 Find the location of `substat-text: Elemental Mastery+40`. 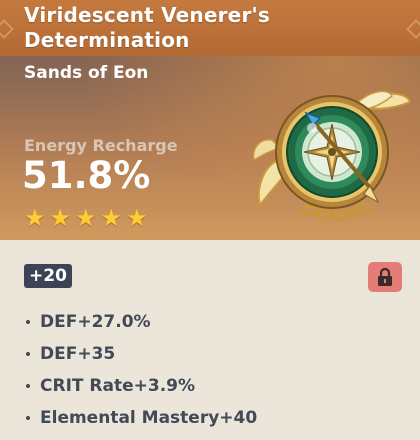

substat-text: Elemental Mastery+40 is located at coordinates (149, 418).